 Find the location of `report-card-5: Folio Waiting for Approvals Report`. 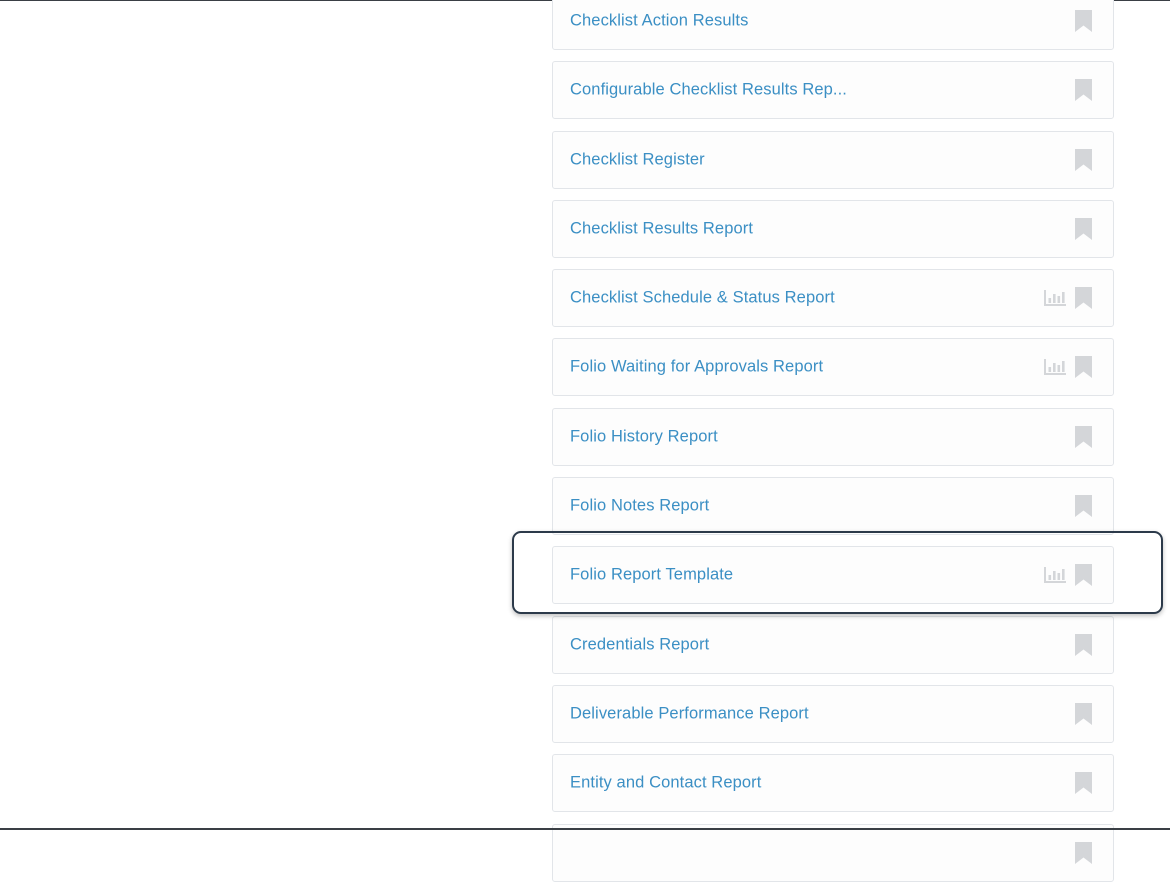

report-card-5: Folio Waiting for Approvals Report is located at coordinates (833, 367).